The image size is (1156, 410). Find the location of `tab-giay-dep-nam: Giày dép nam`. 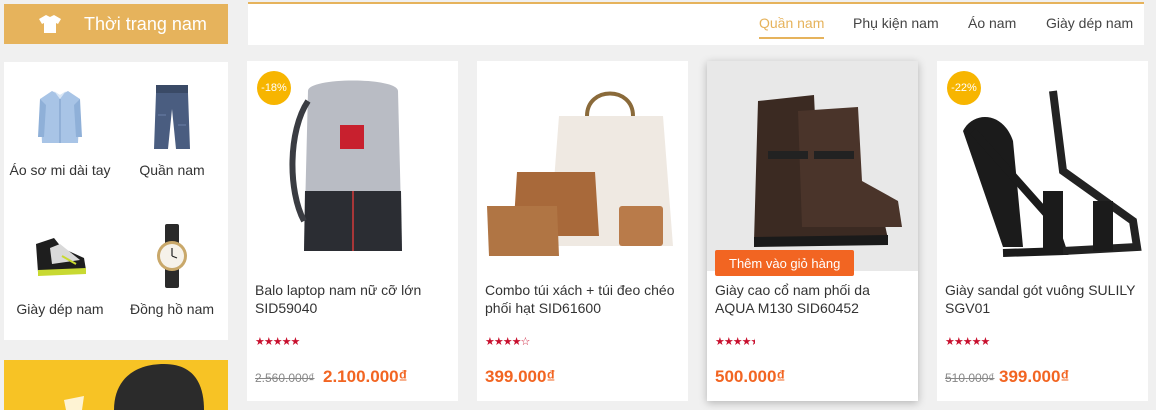

tab-giay-dep-nam: Giày dép nam is located at coordinates (1089, 23).